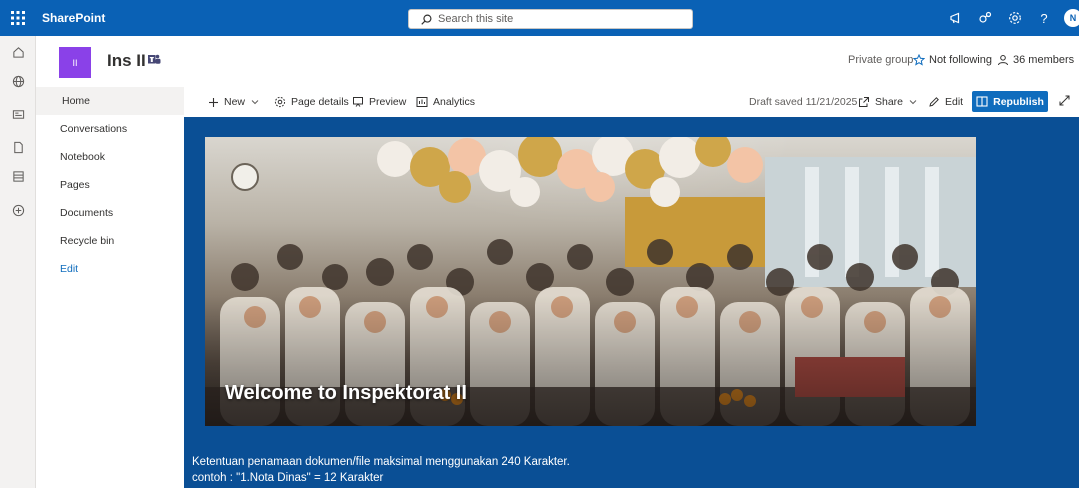 The height and width of the screenshot is (488, 1079). I want to click on follow-button: Not following, so click(952, 60).